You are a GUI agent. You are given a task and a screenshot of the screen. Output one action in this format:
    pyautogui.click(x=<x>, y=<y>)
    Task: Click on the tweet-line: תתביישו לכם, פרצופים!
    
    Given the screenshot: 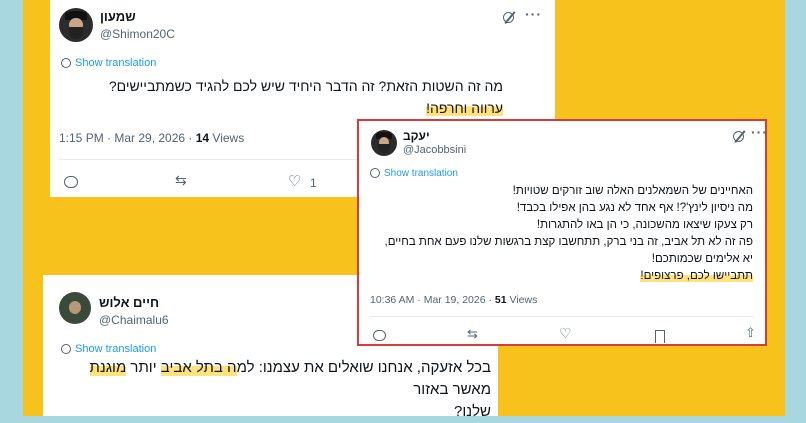 What is the action you would take?
    pyautogui.click(x=560, y=276)
    